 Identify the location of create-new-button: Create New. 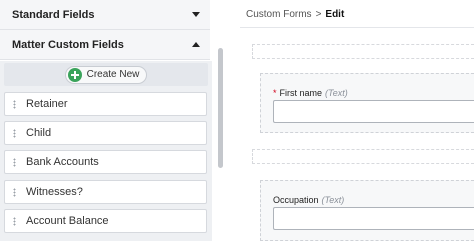
(106, 74).